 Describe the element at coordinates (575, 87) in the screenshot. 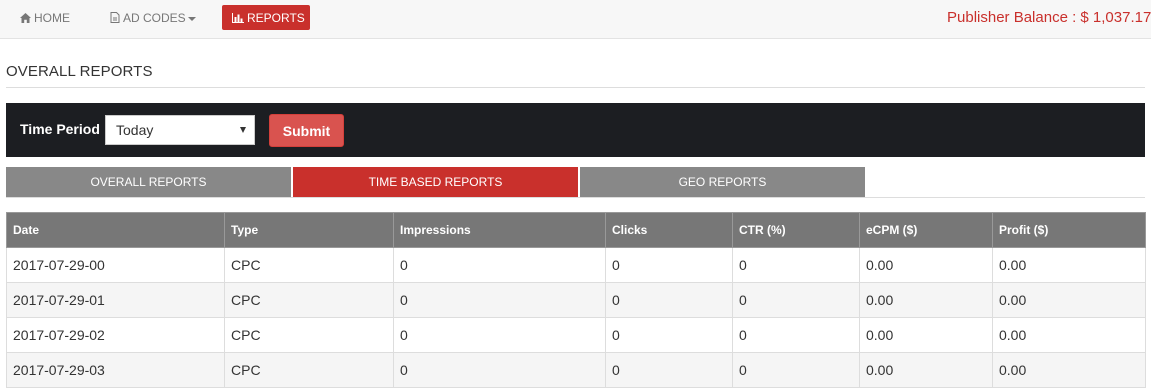

I see `title-divider` at that location.